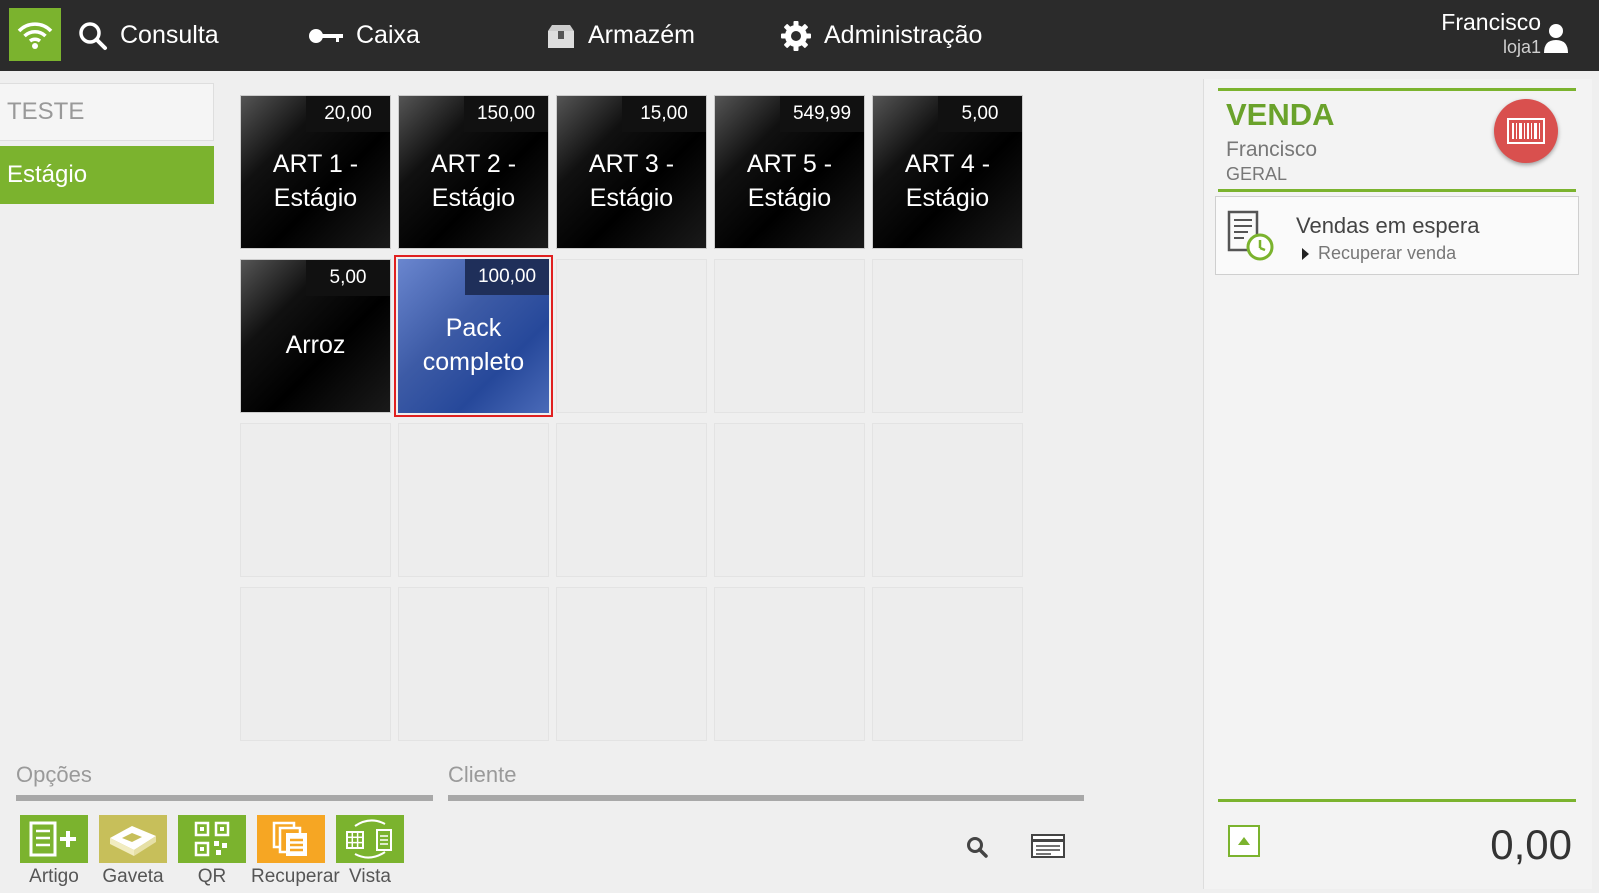 The height and width of the screenshot is (893, 1599). I want to click on sale-group: GERAL, so click(1257, 174).